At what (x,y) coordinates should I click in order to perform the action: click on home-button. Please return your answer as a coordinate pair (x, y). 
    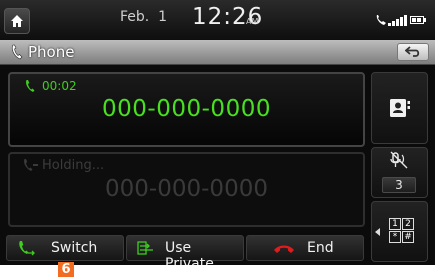
    Looking at the image, I should click on (17, 21).